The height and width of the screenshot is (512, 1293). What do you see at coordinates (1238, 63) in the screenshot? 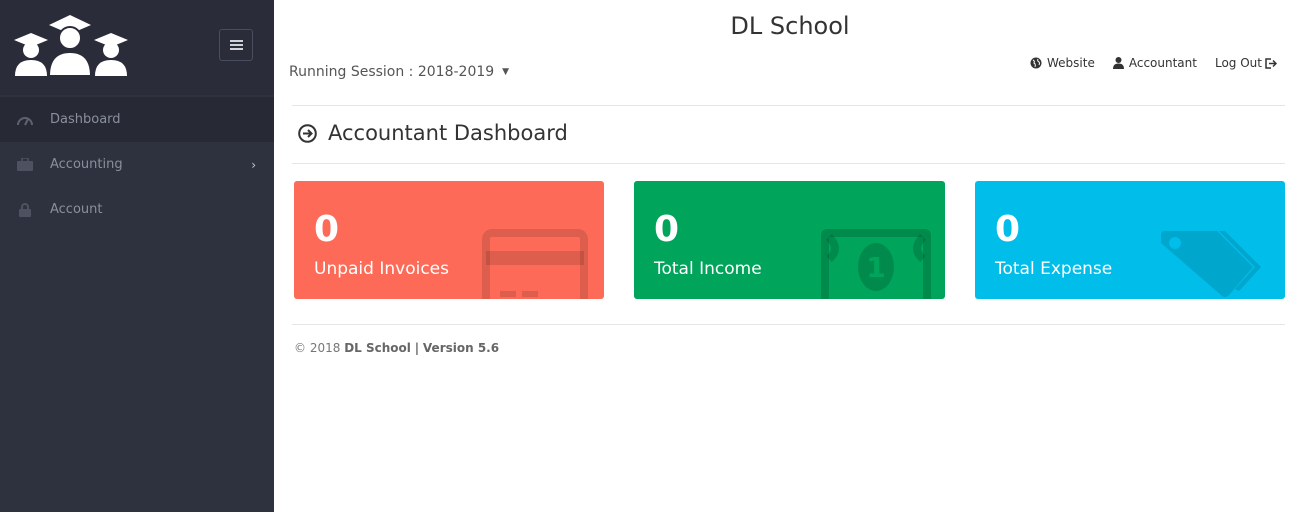
I see `logout-link-label: Log Out` at bounding box center [1238, 63].